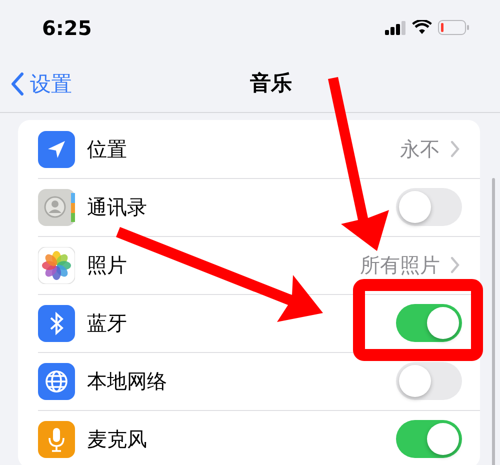 The width and height of the screenshot is (500, 465). I want to click on setting-label: 位置, so click(107, 149).